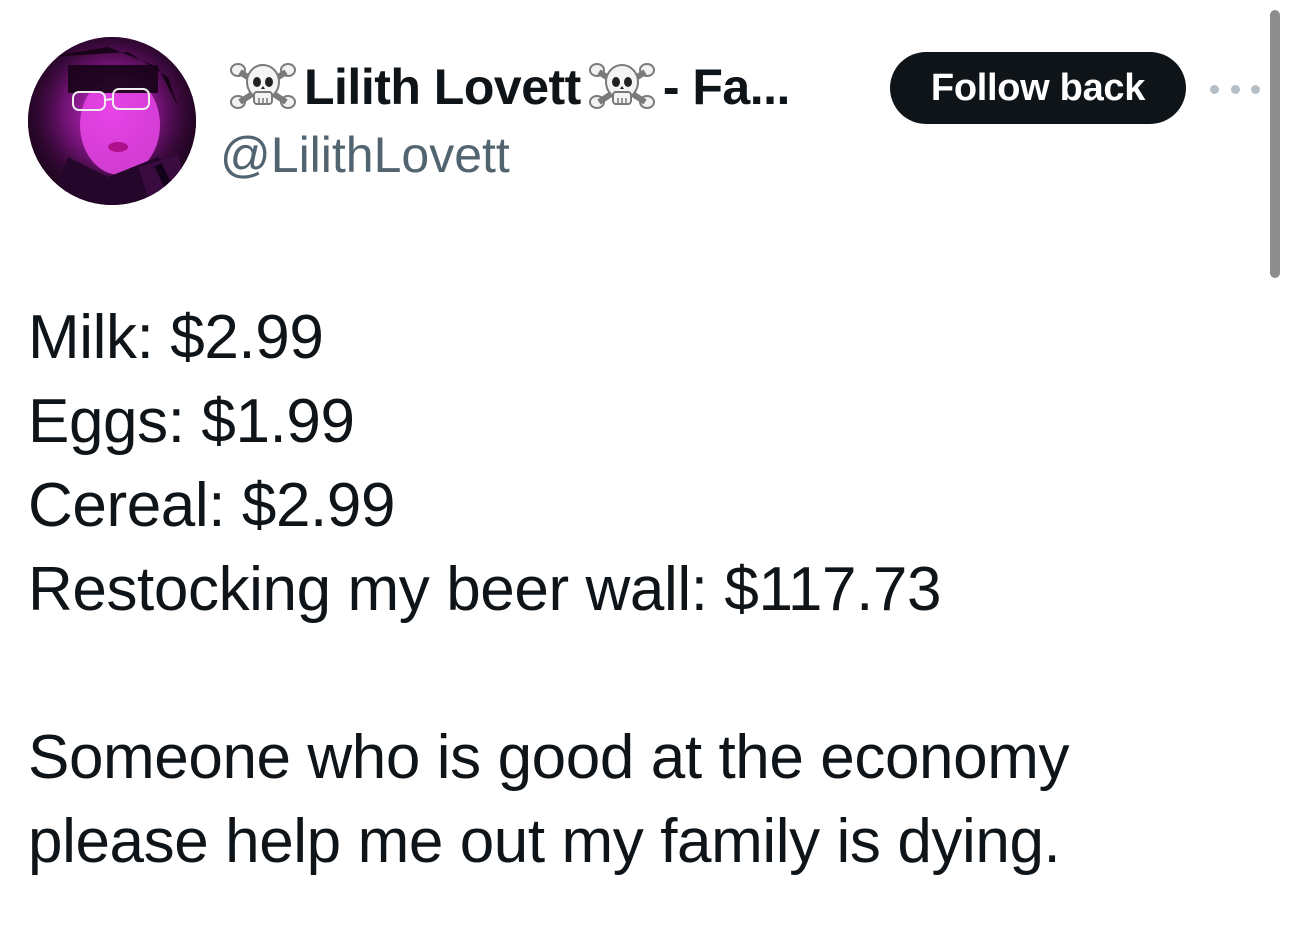  I want to click on tweet-line: Cereal: $2.99, so click(212, 505).